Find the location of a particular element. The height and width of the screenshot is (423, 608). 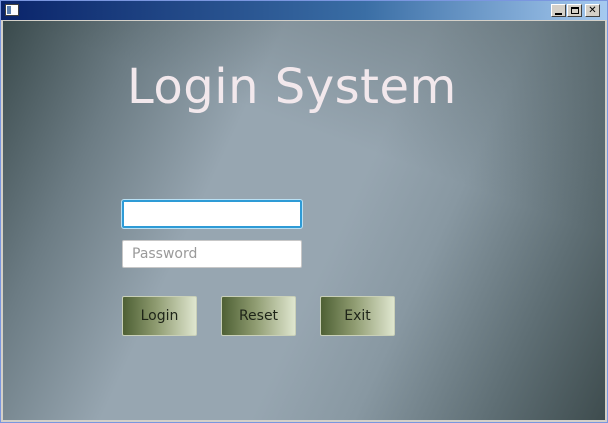

password-input is located at coordinates (212, 254).